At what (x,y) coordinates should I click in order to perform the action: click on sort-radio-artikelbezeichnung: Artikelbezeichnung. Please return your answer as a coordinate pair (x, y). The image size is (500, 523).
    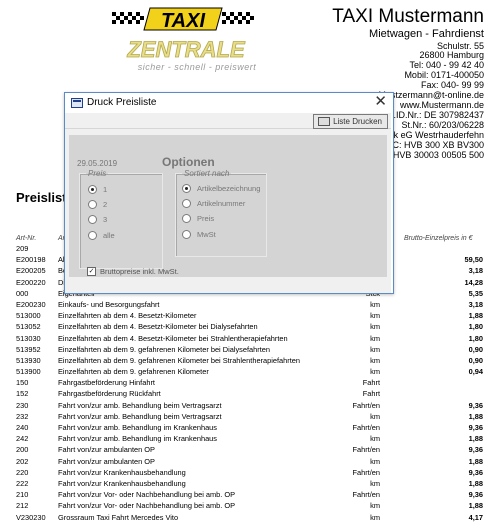
    Looking at the image, I should click on (221, 188).